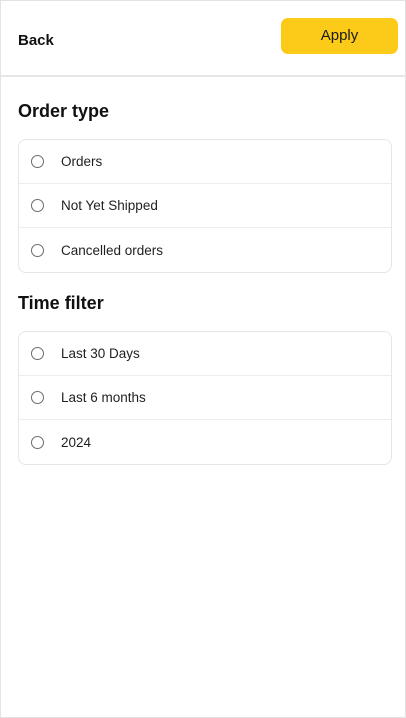  Describe the element at coordinates (61, 303) in the screenshot. I see `time-filter-title: Time filter` at that location.